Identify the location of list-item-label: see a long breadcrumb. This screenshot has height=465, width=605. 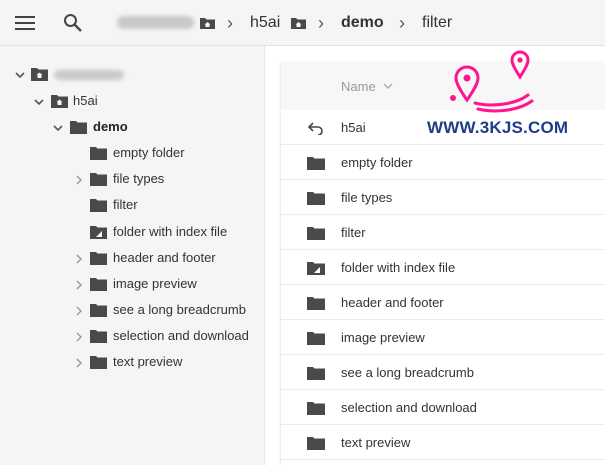
(407, 372).